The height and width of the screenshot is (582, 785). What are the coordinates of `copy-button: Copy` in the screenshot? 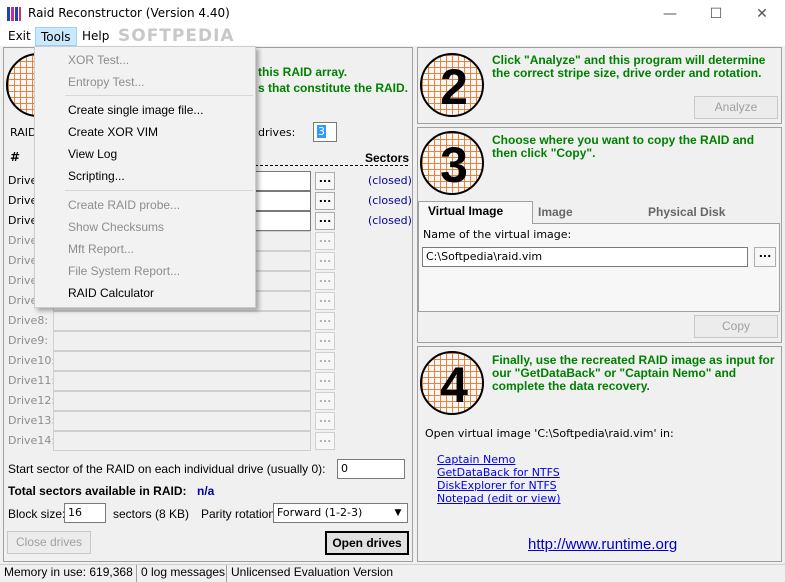 It's located at (736, 326).